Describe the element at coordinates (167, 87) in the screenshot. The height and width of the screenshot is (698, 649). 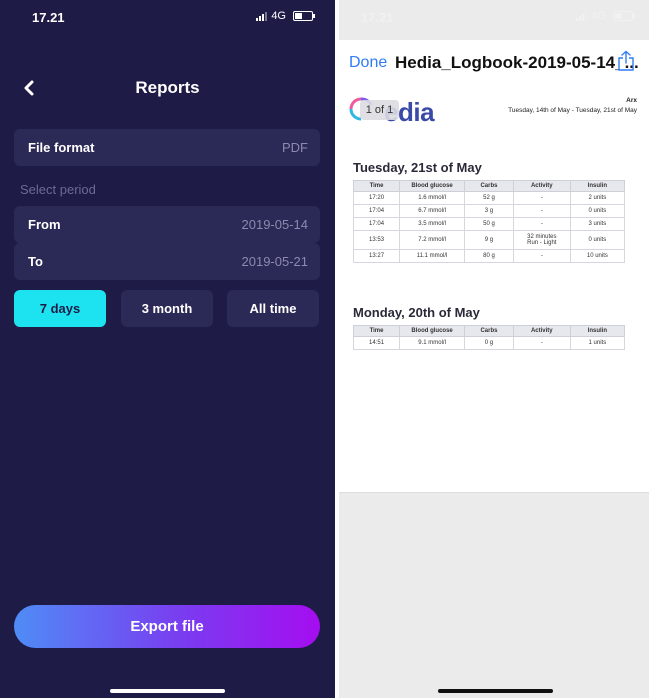
I see `page-title: Reports` at that location.